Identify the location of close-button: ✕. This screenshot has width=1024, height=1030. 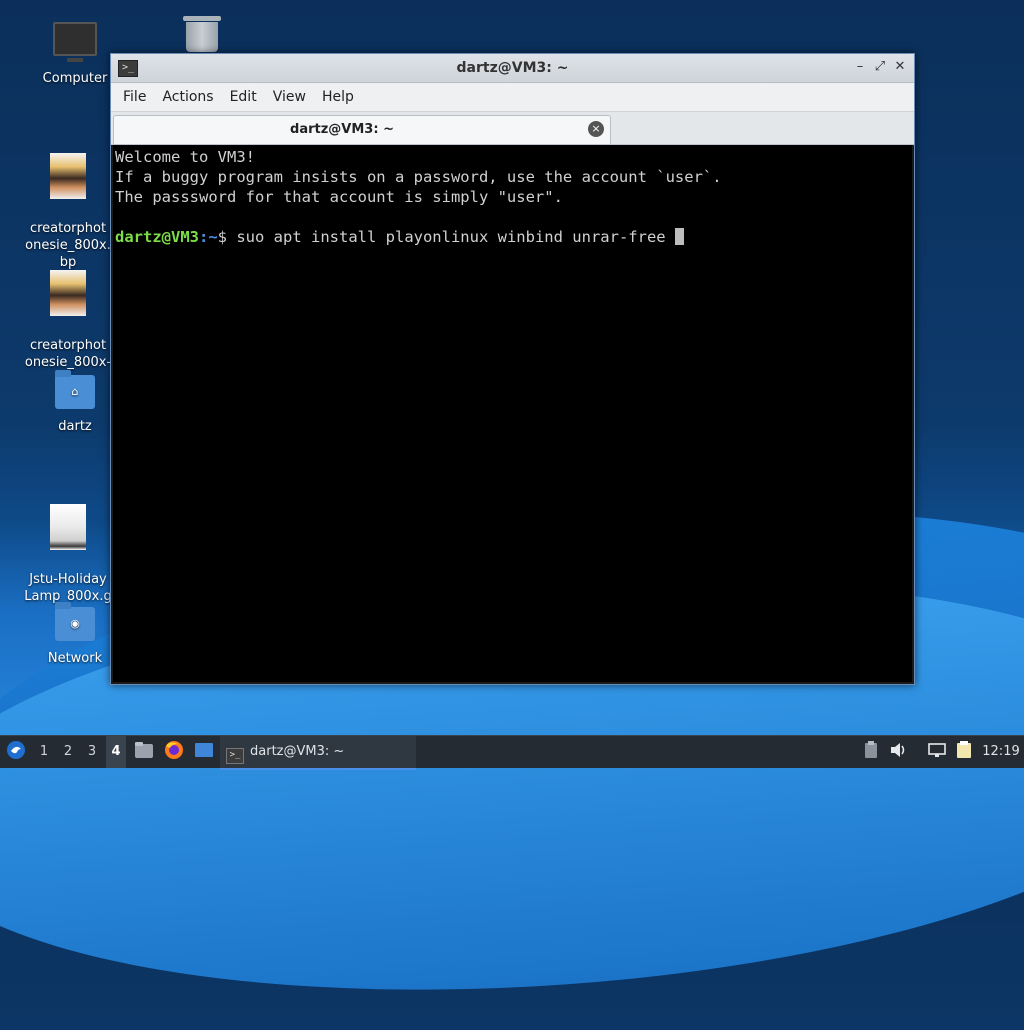
(900, 67).